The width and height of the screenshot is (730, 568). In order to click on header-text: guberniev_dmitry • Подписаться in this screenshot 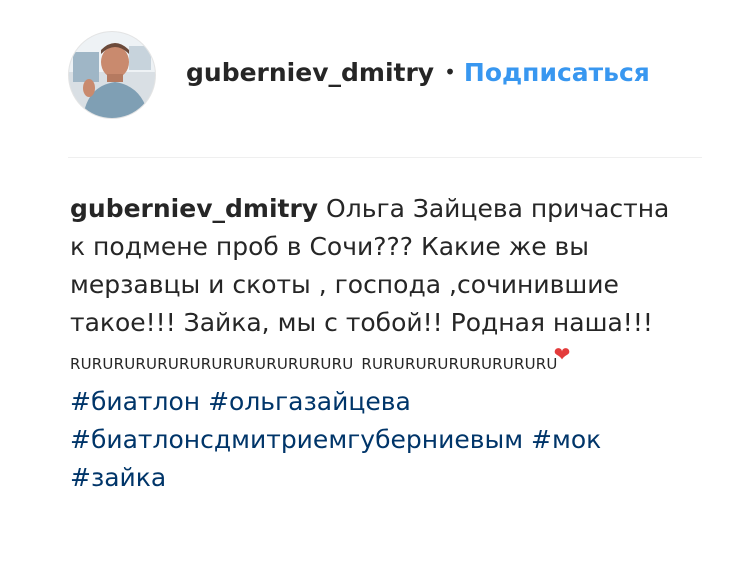, I will do `click(418, 72)`.